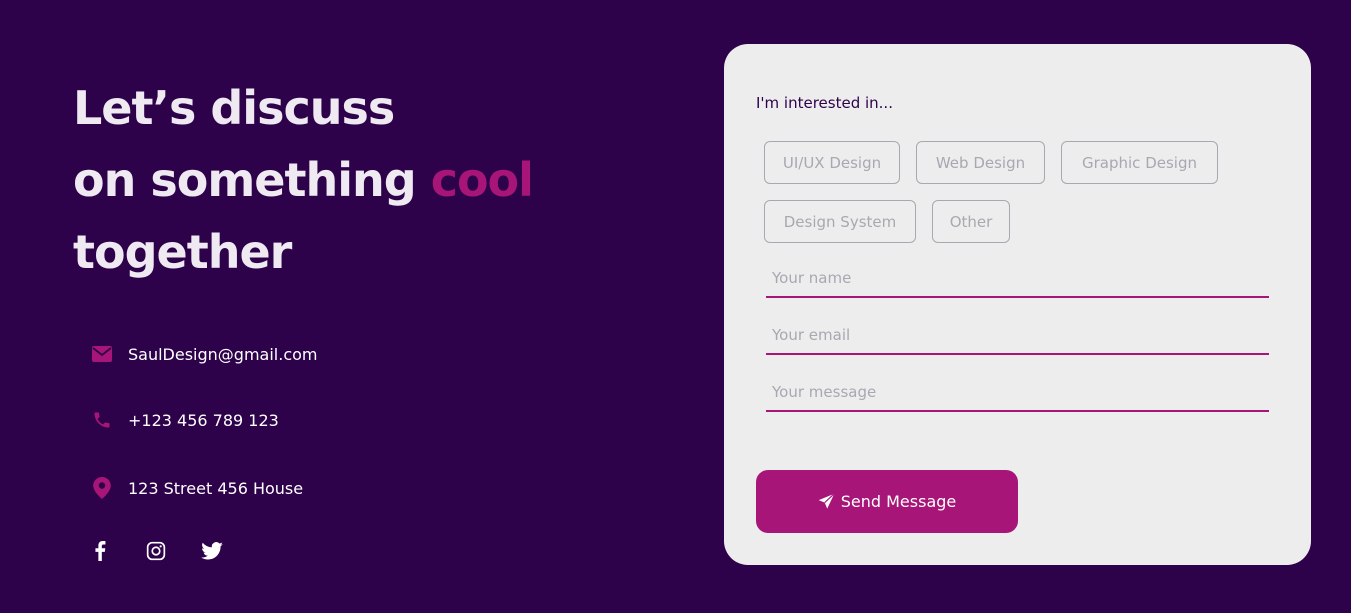  I want to click on twitter-icon, so click(212, 551).